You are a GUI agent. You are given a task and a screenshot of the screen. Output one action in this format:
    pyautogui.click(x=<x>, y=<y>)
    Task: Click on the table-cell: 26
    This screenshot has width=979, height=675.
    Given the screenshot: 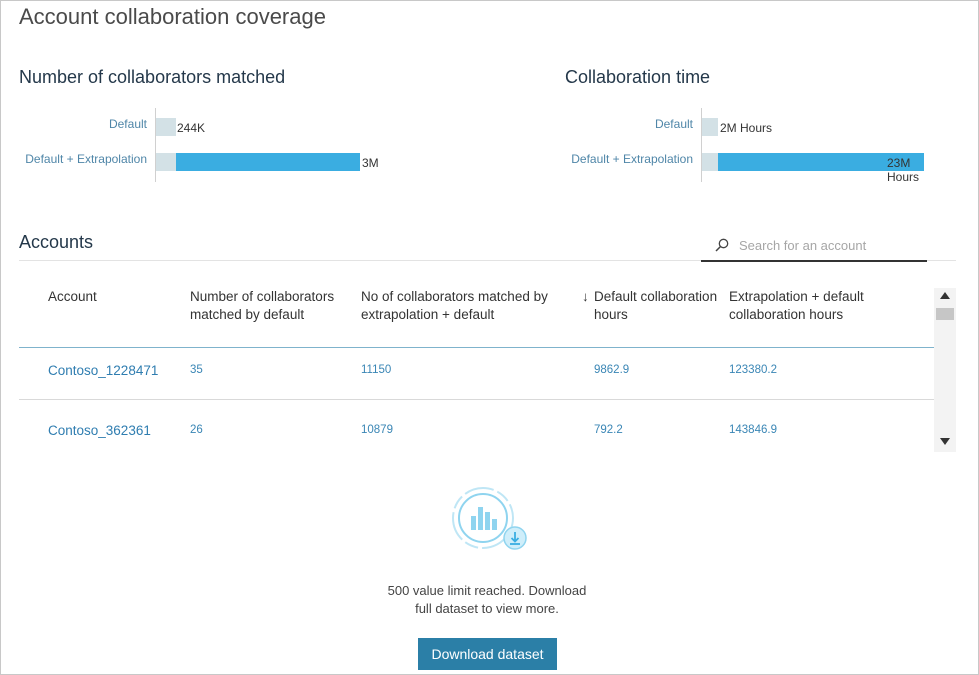 What is the action you would take?
    pyautogui.click(x=196, y=430)
    